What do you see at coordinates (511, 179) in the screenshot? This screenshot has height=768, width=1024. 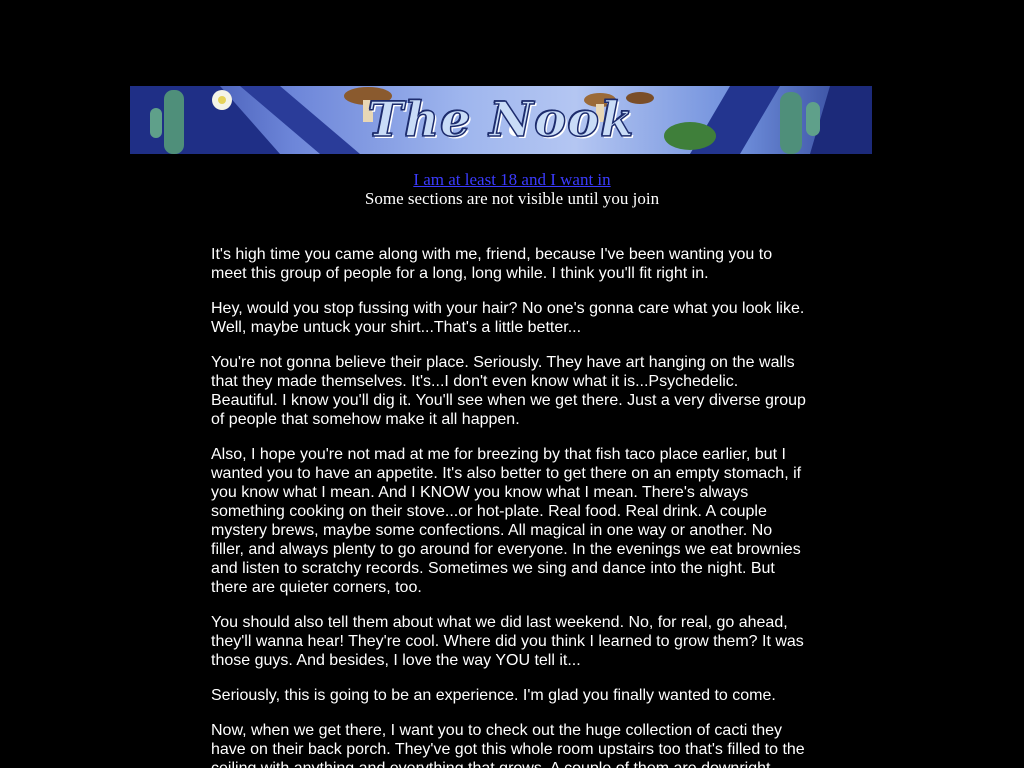 I see `age-confirm-link: I am at least 18 and I want in` at bounding box center [511, 179].